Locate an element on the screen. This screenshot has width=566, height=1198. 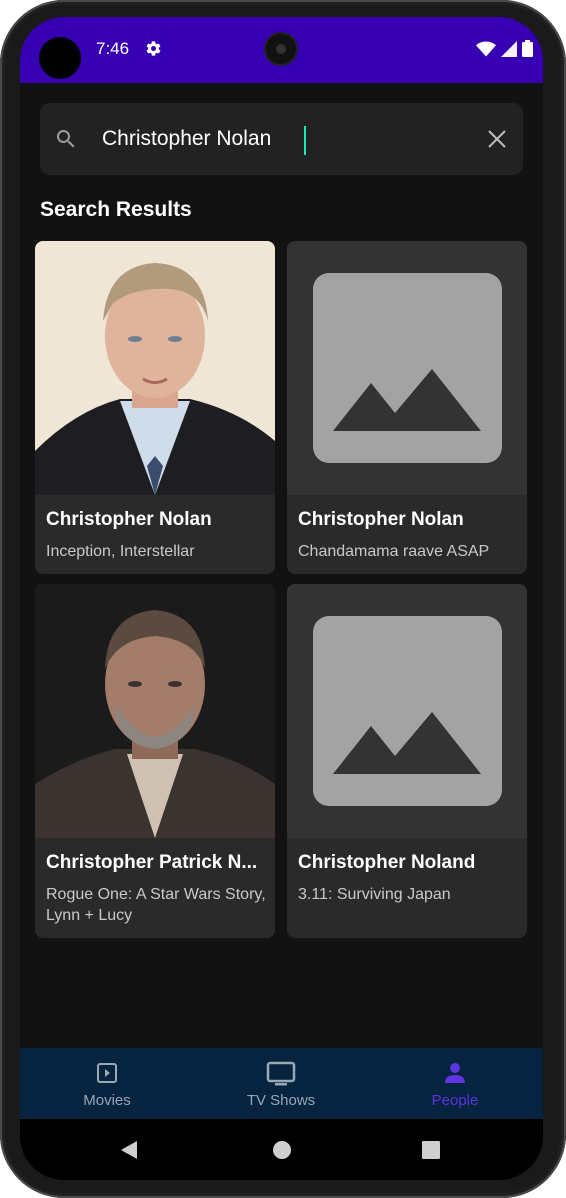
status-bar: 7:46 is located at coordinates (281, 50).